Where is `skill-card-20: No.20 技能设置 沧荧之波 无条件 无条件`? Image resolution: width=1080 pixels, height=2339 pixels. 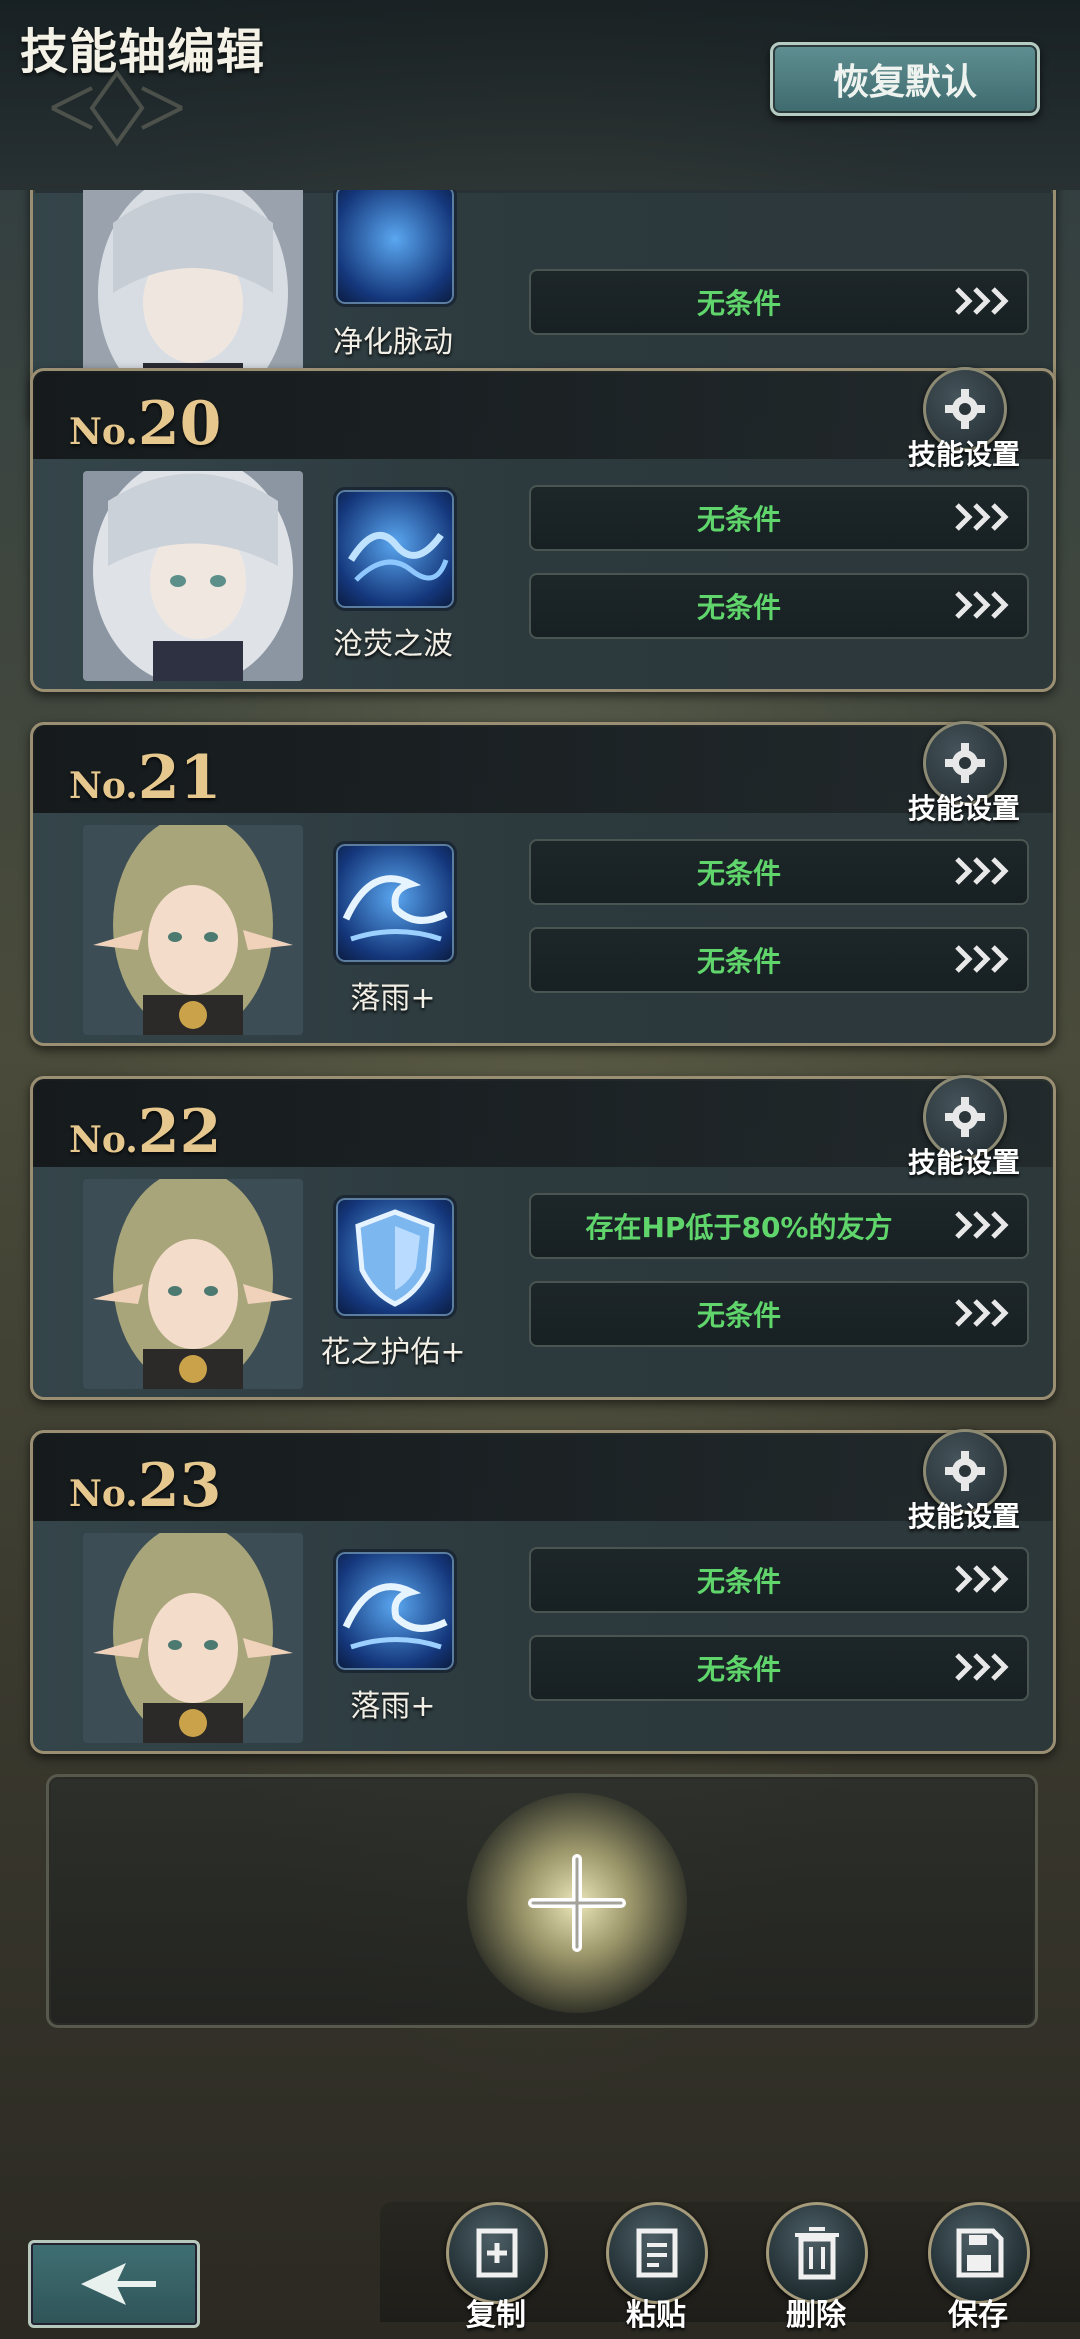 skill-card-20: No.20 技能设置 沧荧之波 无条件 无条件 is located at coordinates (543, 529).